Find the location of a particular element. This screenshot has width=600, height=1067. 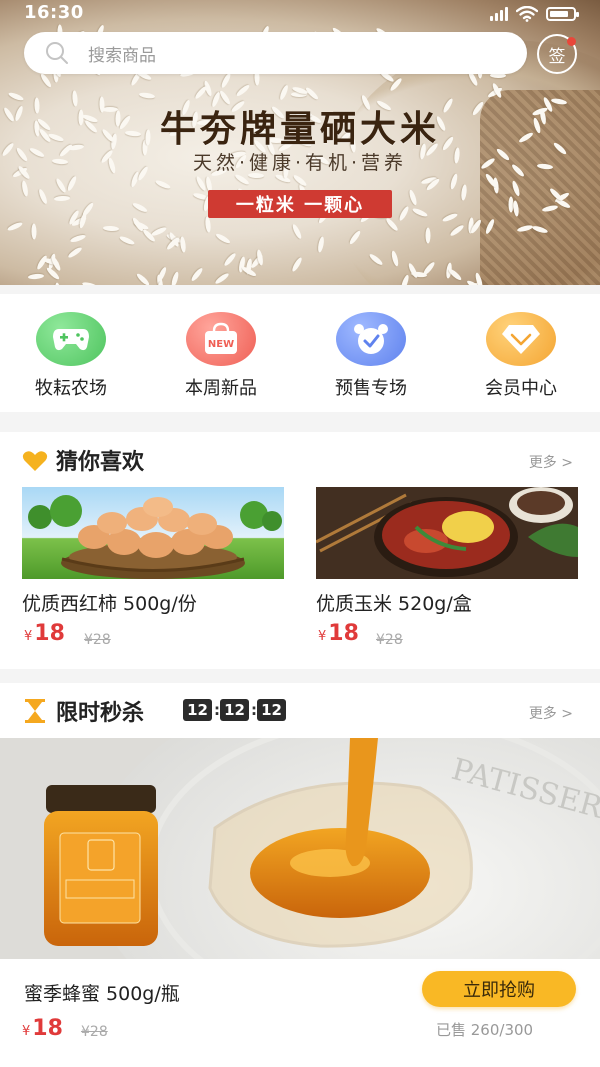

flash-header: 限时秒杀 12 : 12 : 12 更多 > is located at coordinates (300, 708).